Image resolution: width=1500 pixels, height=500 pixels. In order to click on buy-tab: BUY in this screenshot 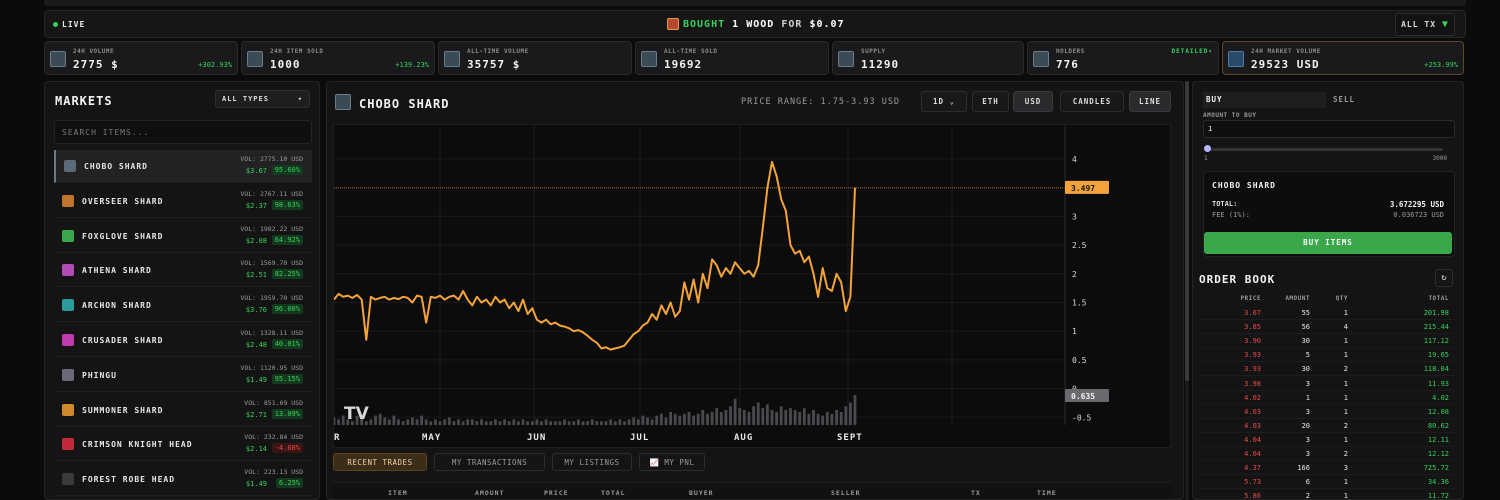, I will do `click(1264, 100)`.